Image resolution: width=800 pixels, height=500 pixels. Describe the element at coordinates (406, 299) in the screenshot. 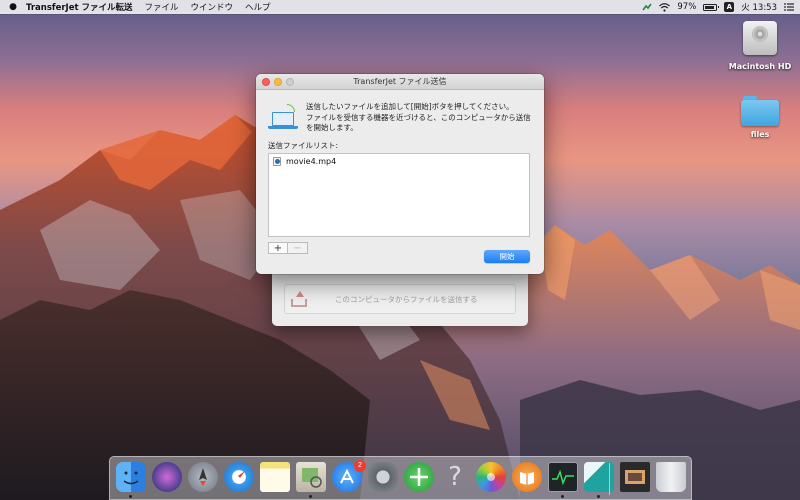

I see `send-from-computer-label: このコンピュータからファイルを送信する` at that location.